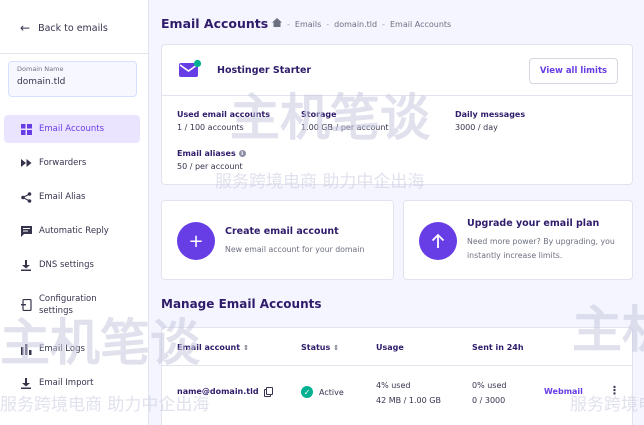 The image size is (644, 425). I want to click on sidebar-item-configuration-settings: Configuration settings, so click(74, 305).